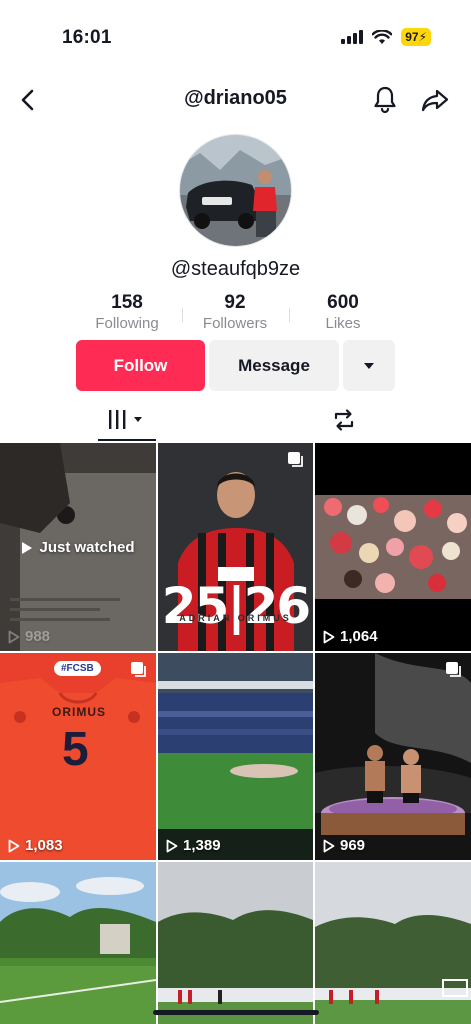 This screenshot has width=471, height=1024. I want to click on active-tab-indicator, so click(127, 440).